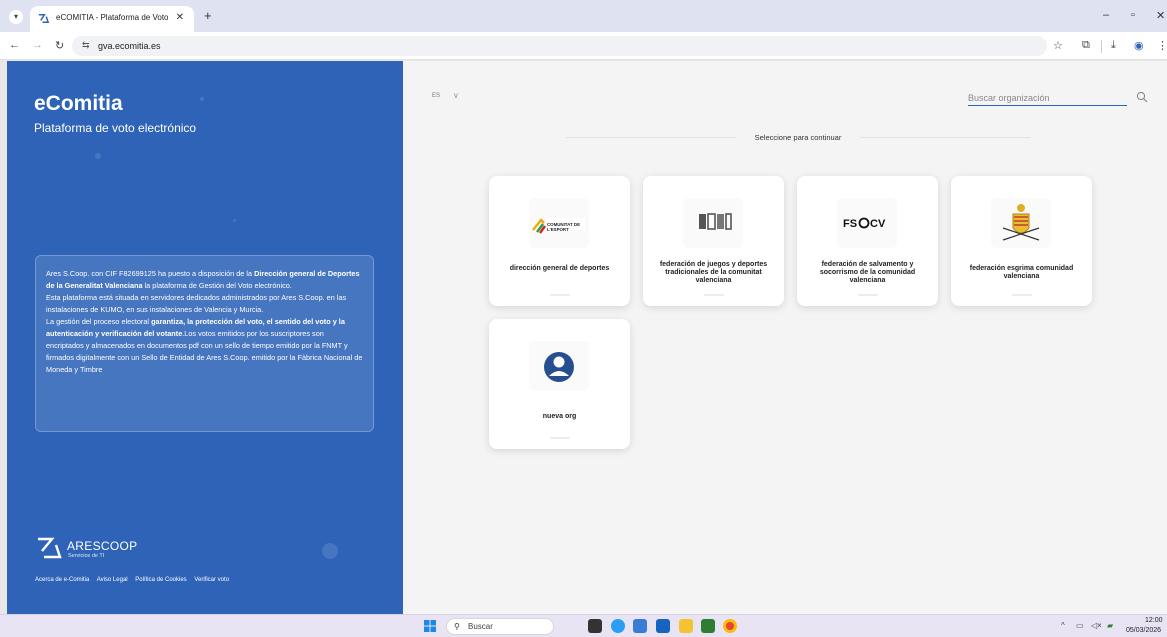 This screenshot has width=1167, height=637. I want to click on fjdt-logo, so click(713, 223).